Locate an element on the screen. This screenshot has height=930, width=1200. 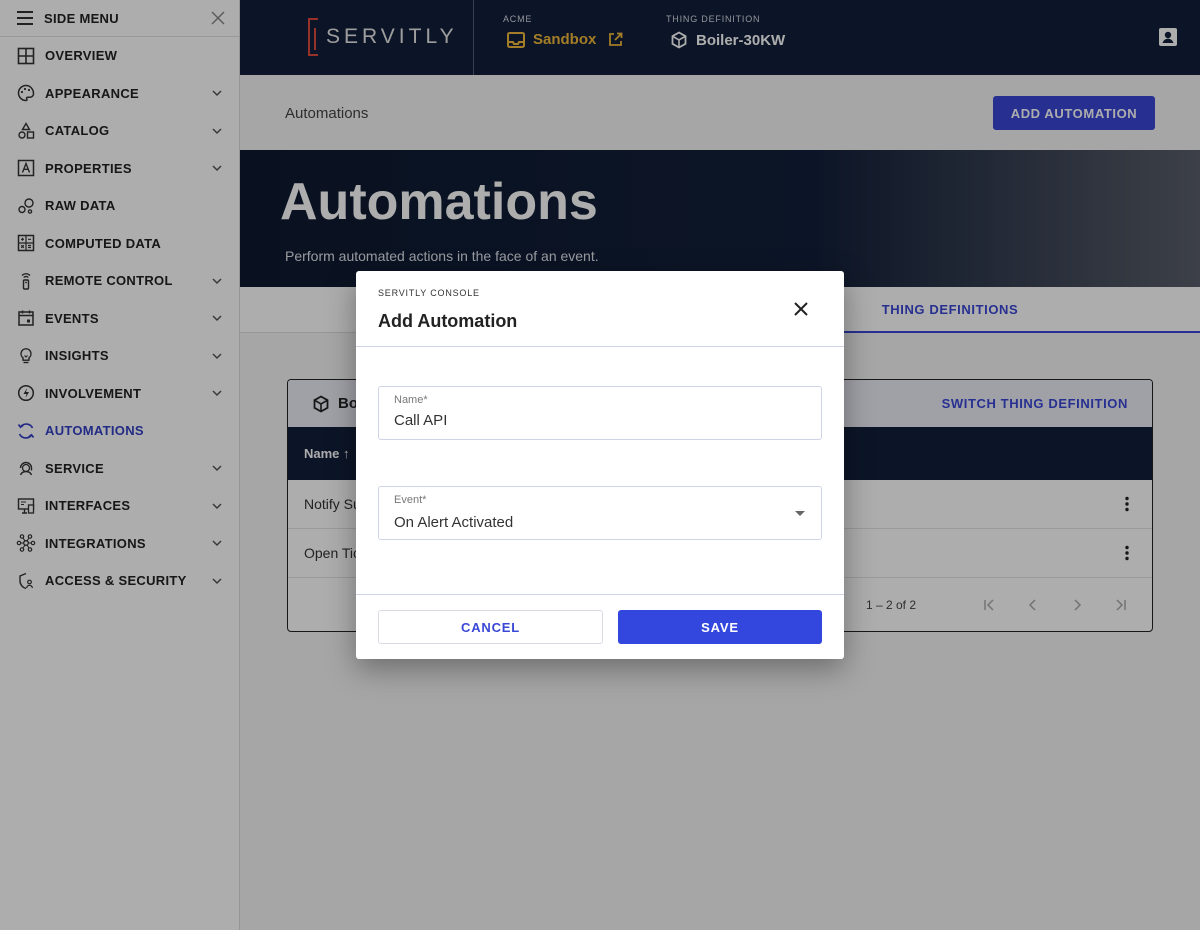
name-field: Name* is located at coordinates (600, 413).